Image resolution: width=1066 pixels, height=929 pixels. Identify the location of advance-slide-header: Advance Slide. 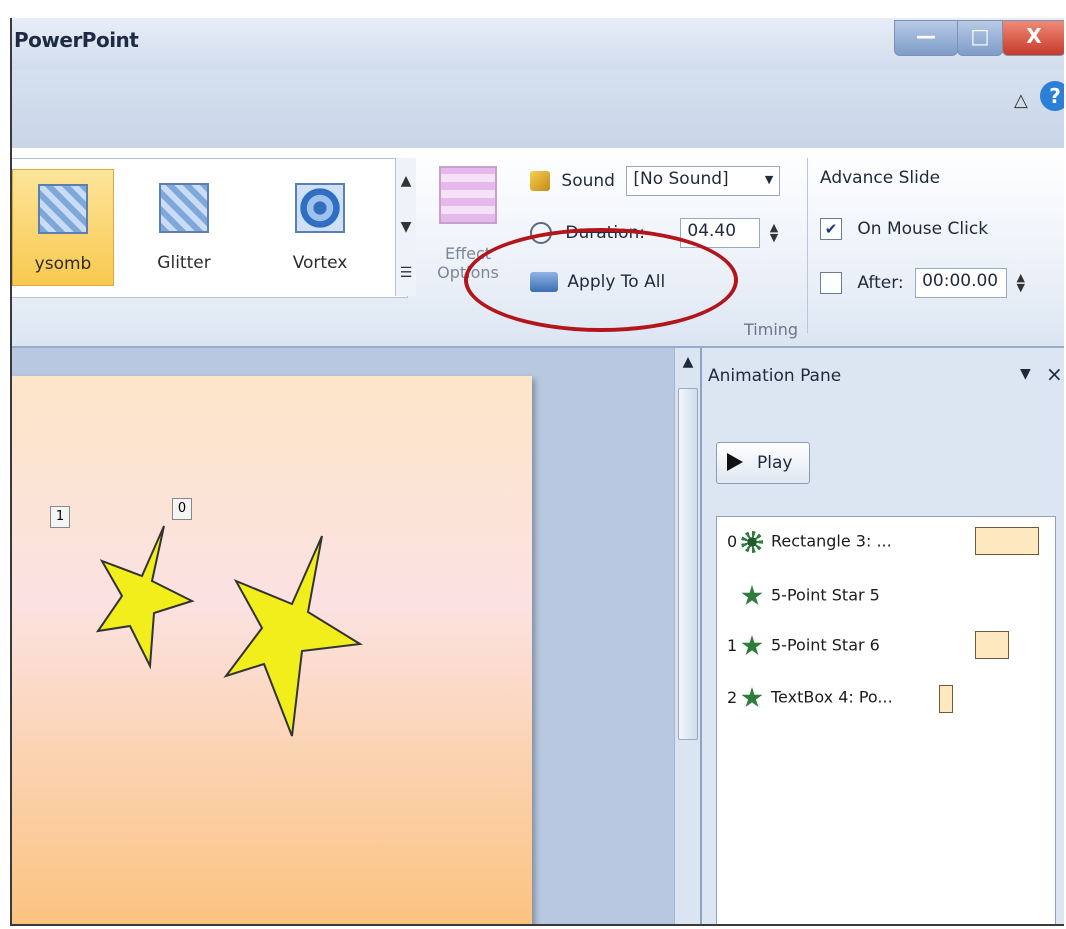
(880, 178).